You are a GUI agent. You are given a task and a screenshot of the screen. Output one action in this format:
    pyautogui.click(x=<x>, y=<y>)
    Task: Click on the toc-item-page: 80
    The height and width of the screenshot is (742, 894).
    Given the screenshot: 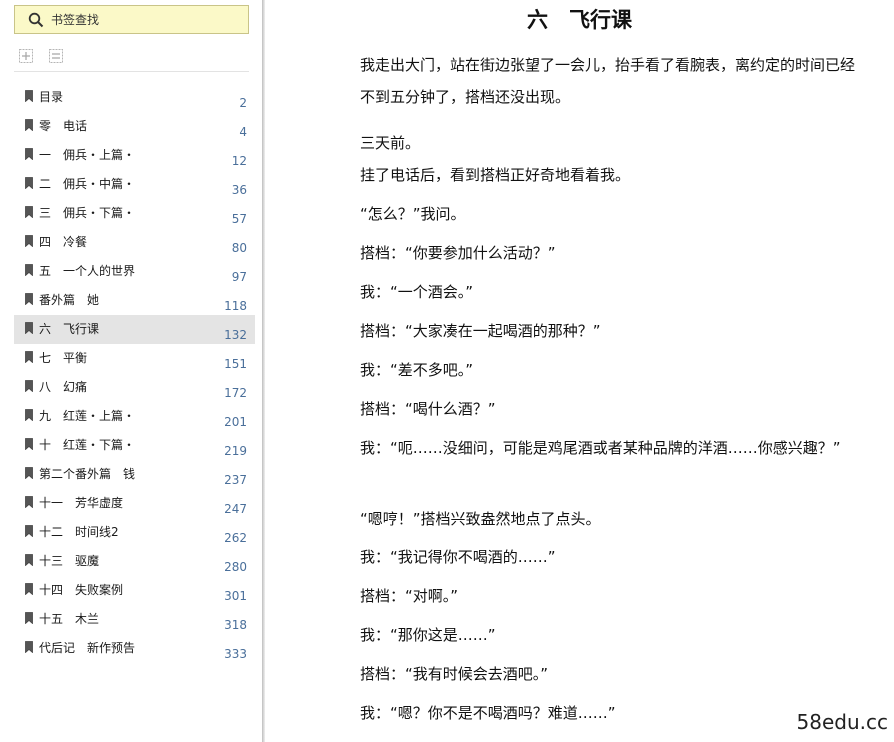 What is the action you would take?
    pyautogui.click(x=239, y=248)
    